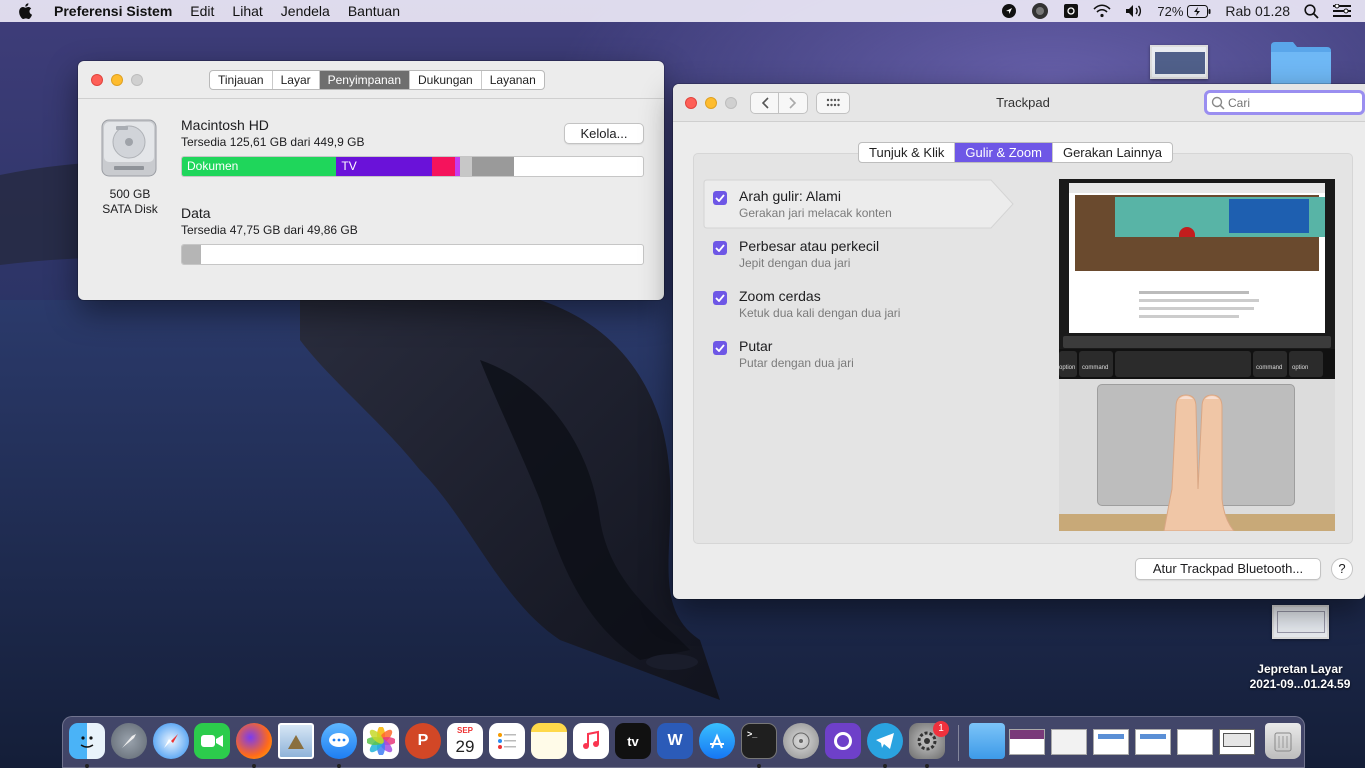 The image size is (1365, 768). What do you see at coordinates (269, 230) in the screenshot?
I see `volume-available-data: Tersedia 47,75 GB dari 49,86 GB` at bounding box center [269, 230].